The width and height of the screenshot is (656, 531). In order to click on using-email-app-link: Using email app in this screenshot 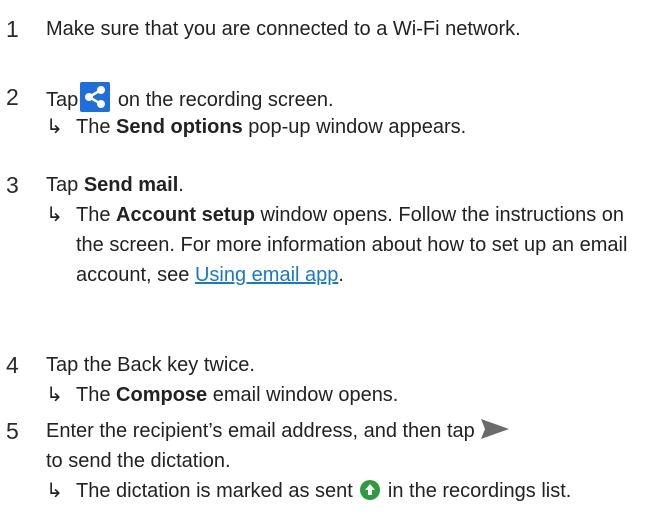, I will do `click(266, 275)`.